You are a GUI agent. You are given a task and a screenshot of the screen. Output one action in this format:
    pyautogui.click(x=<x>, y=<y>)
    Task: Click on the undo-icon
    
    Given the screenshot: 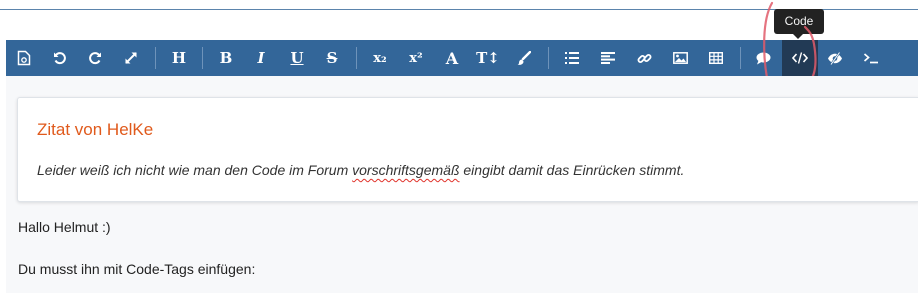 What is the action you would take?
    pyautogui.click(x=60, y=58)
    